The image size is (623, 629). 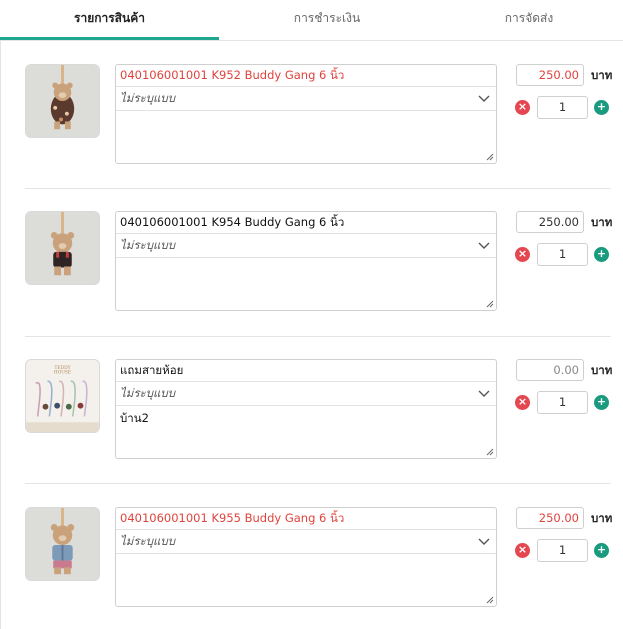 What do you see at coordinates (550, 370) in the screenshot?
I see `price-input: 0.00` at bounding box center [550, 370].